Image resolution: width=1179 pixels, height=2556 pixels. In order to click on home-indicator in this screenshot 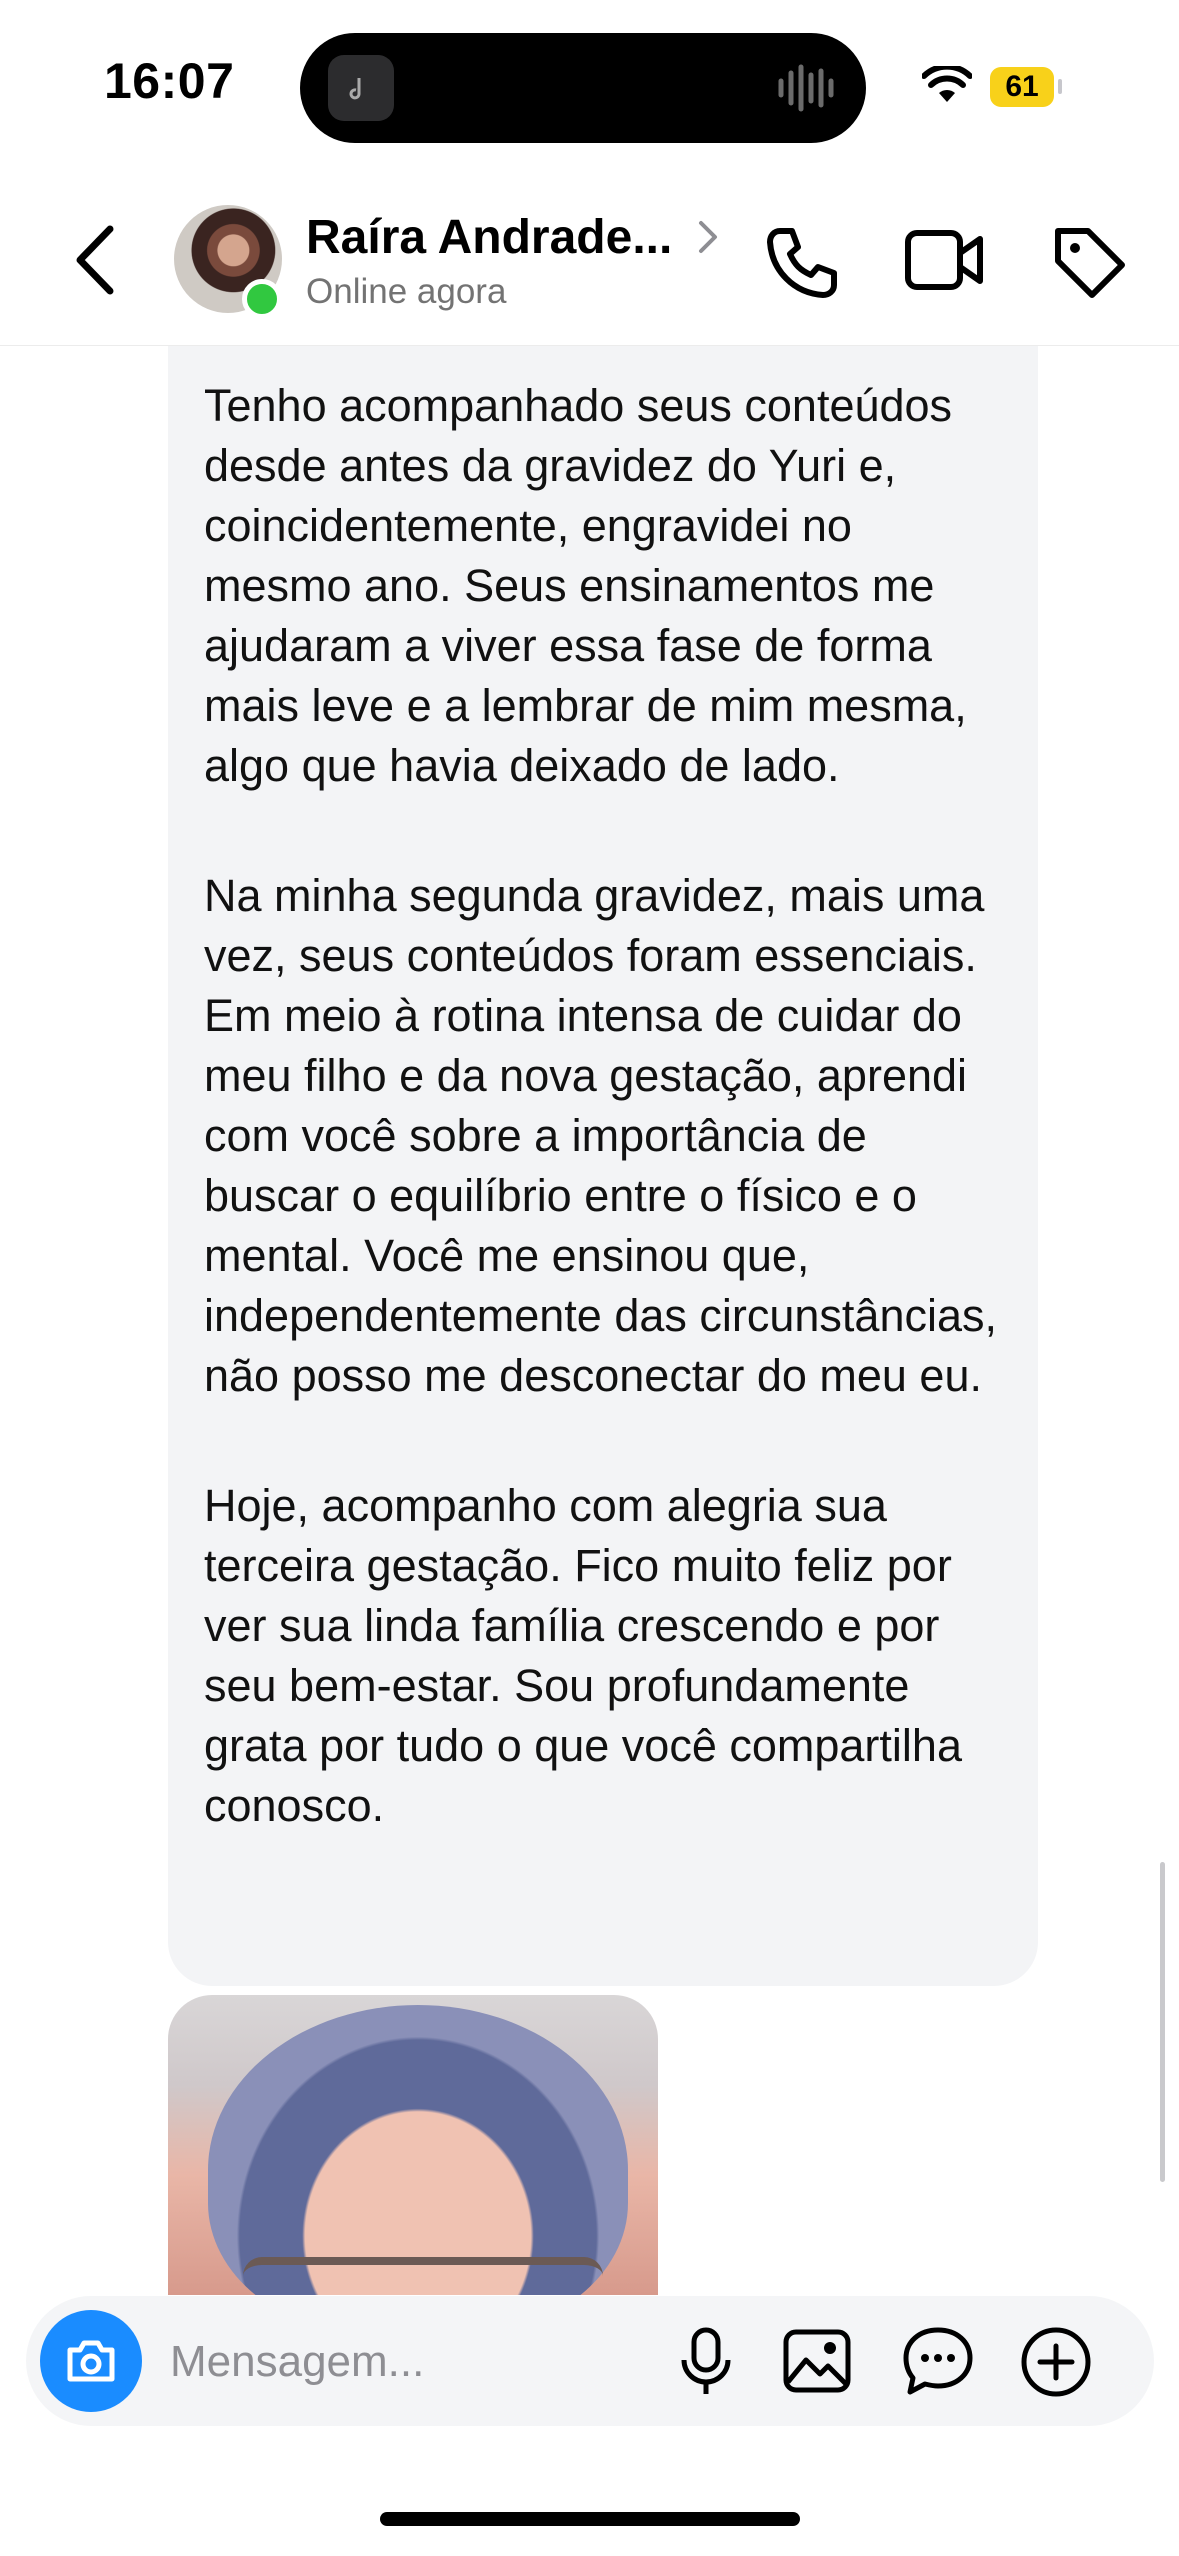, I will do `click(590, 2519)`.